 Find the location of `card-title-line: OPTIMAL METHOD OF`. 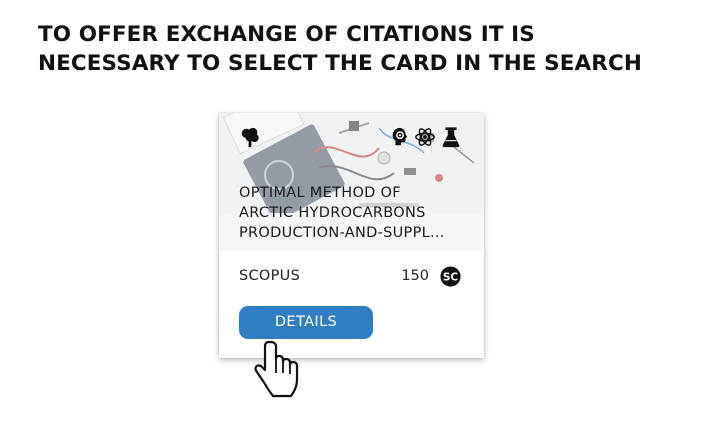

card-title-line: OPTIMAL METHOD OF is located at coordinates (320, 193).